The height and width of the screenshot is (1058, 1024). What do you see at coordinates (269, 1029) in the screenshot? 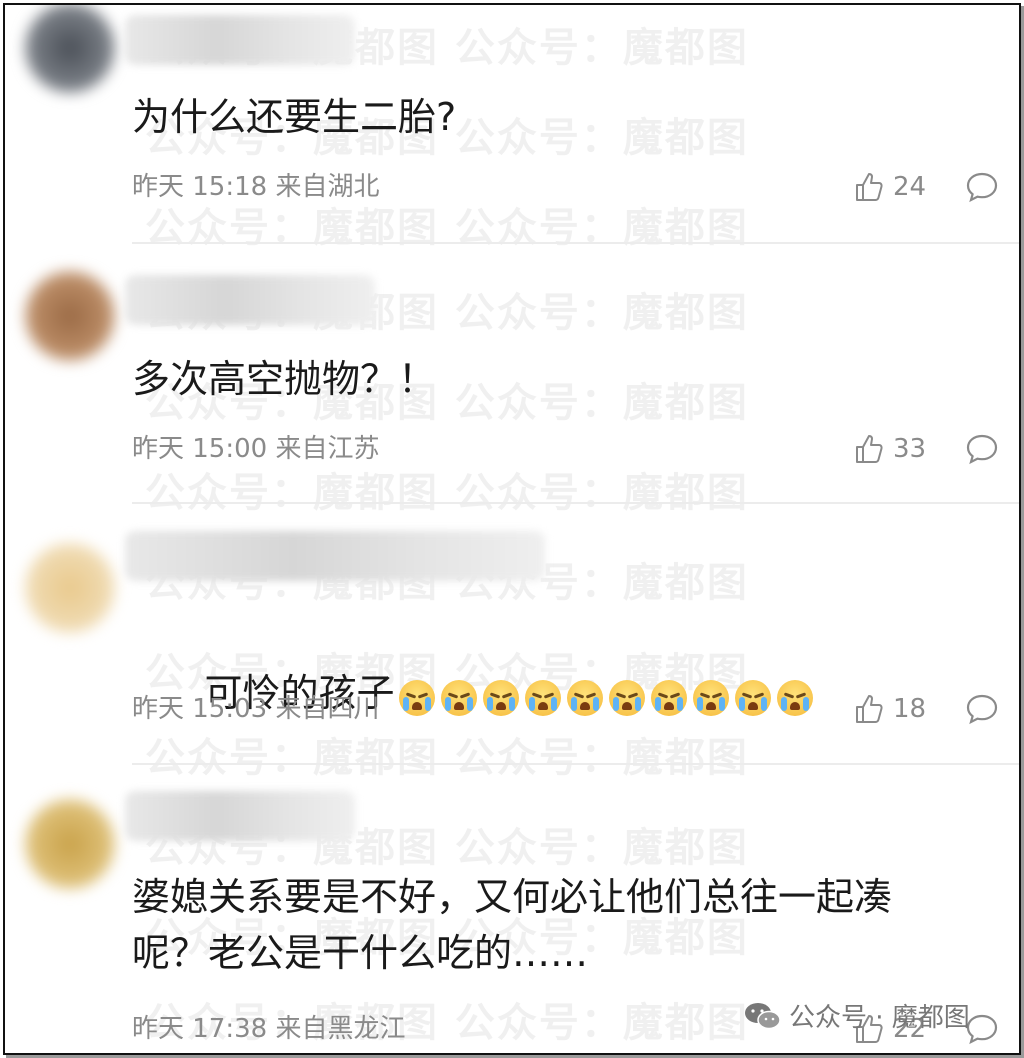
I see `comment-meta: 昨天 17:38 来自黑龙江` at bounding box center [269, 1029].